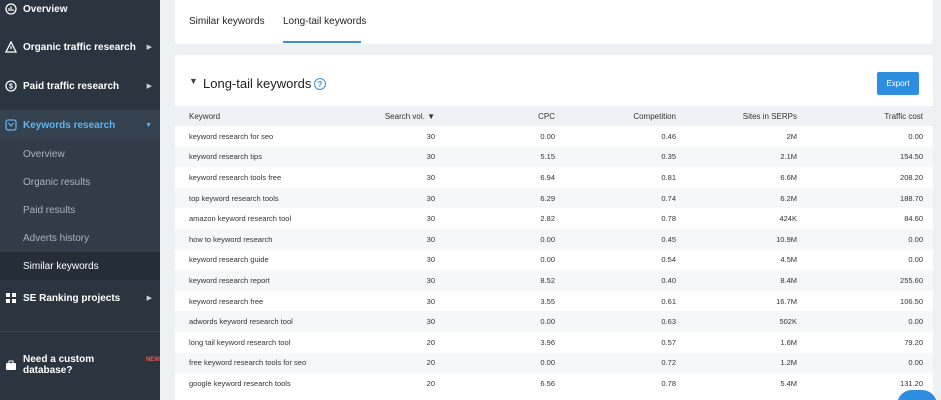 Image resolution: width=941 pixels, height=400 pixels. Describe the element at coordinates (911, 198) in the screenshot. I see `traffic-cost-cell: 188.70` at that location.